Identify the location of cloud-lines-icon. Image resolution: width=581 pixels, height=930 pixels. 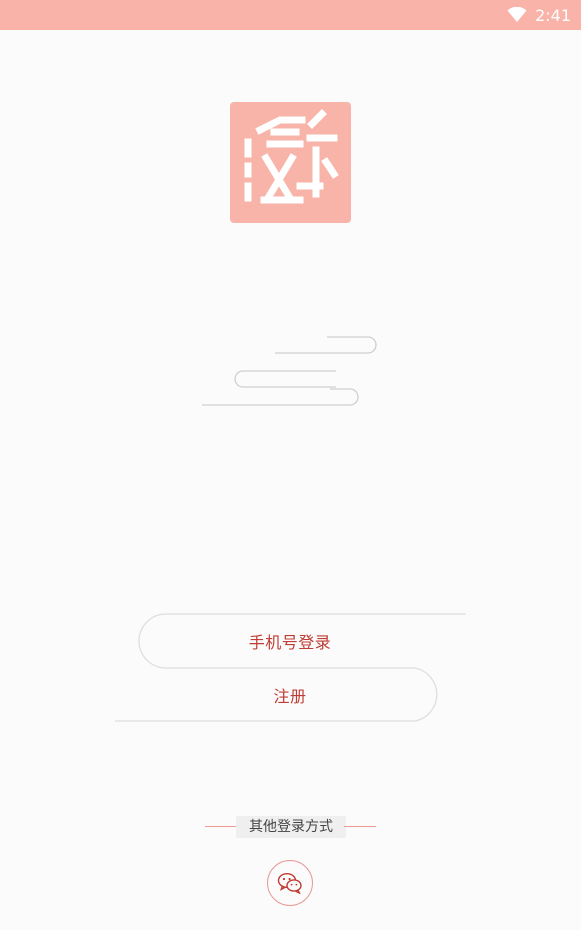
(289, 371).